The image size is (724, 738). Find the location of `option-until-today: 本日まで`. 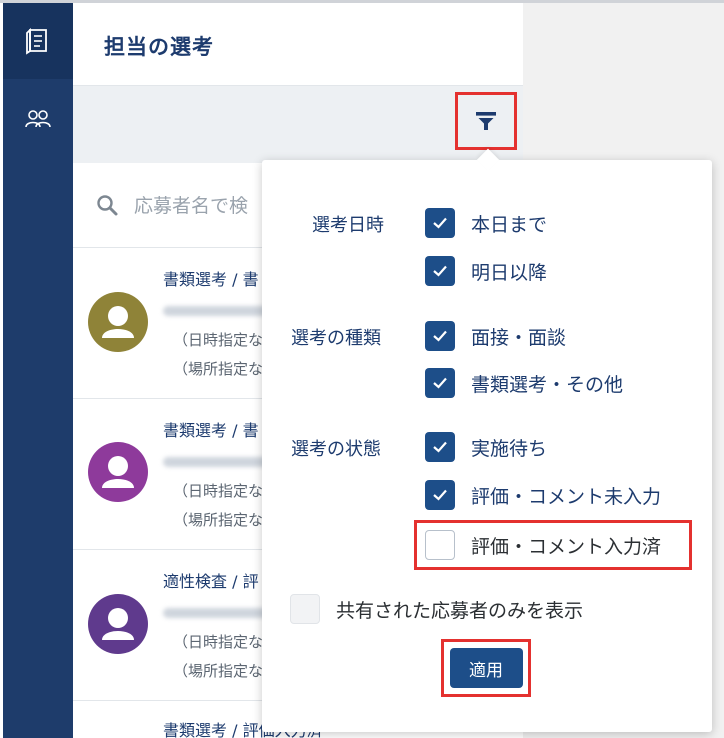

option-until-today: 本日まで is located at coordinates (486, 223).